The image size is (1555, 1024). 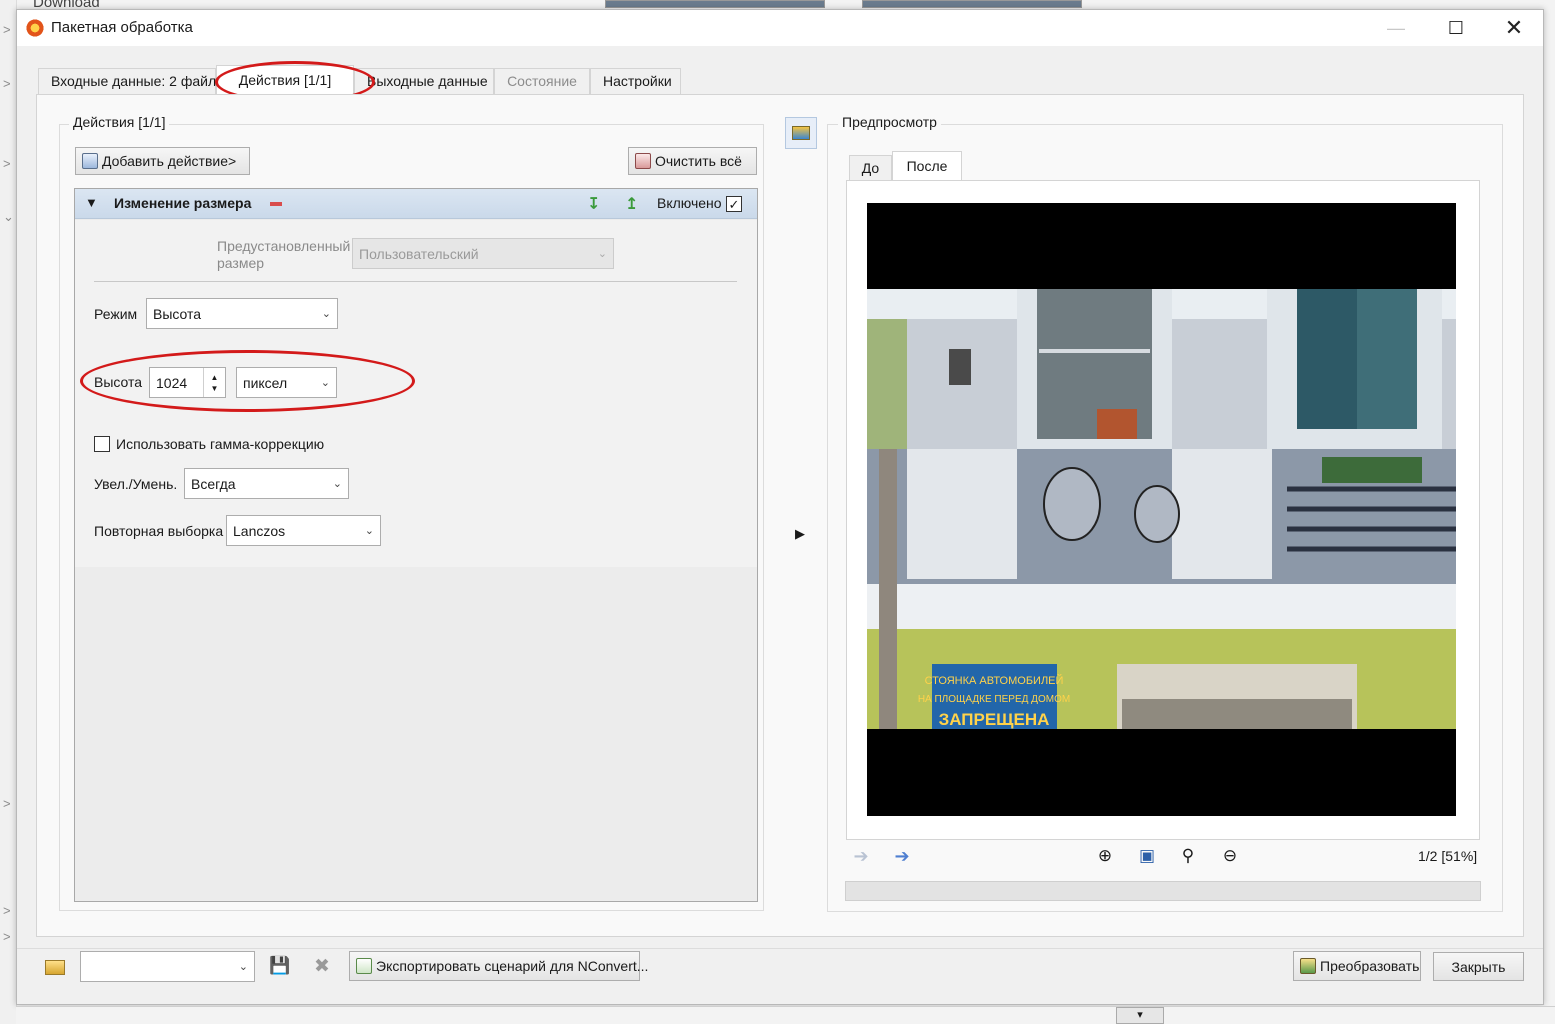 I want to click on unit-select: пиксел ⌄, so click(x=286, y=382).